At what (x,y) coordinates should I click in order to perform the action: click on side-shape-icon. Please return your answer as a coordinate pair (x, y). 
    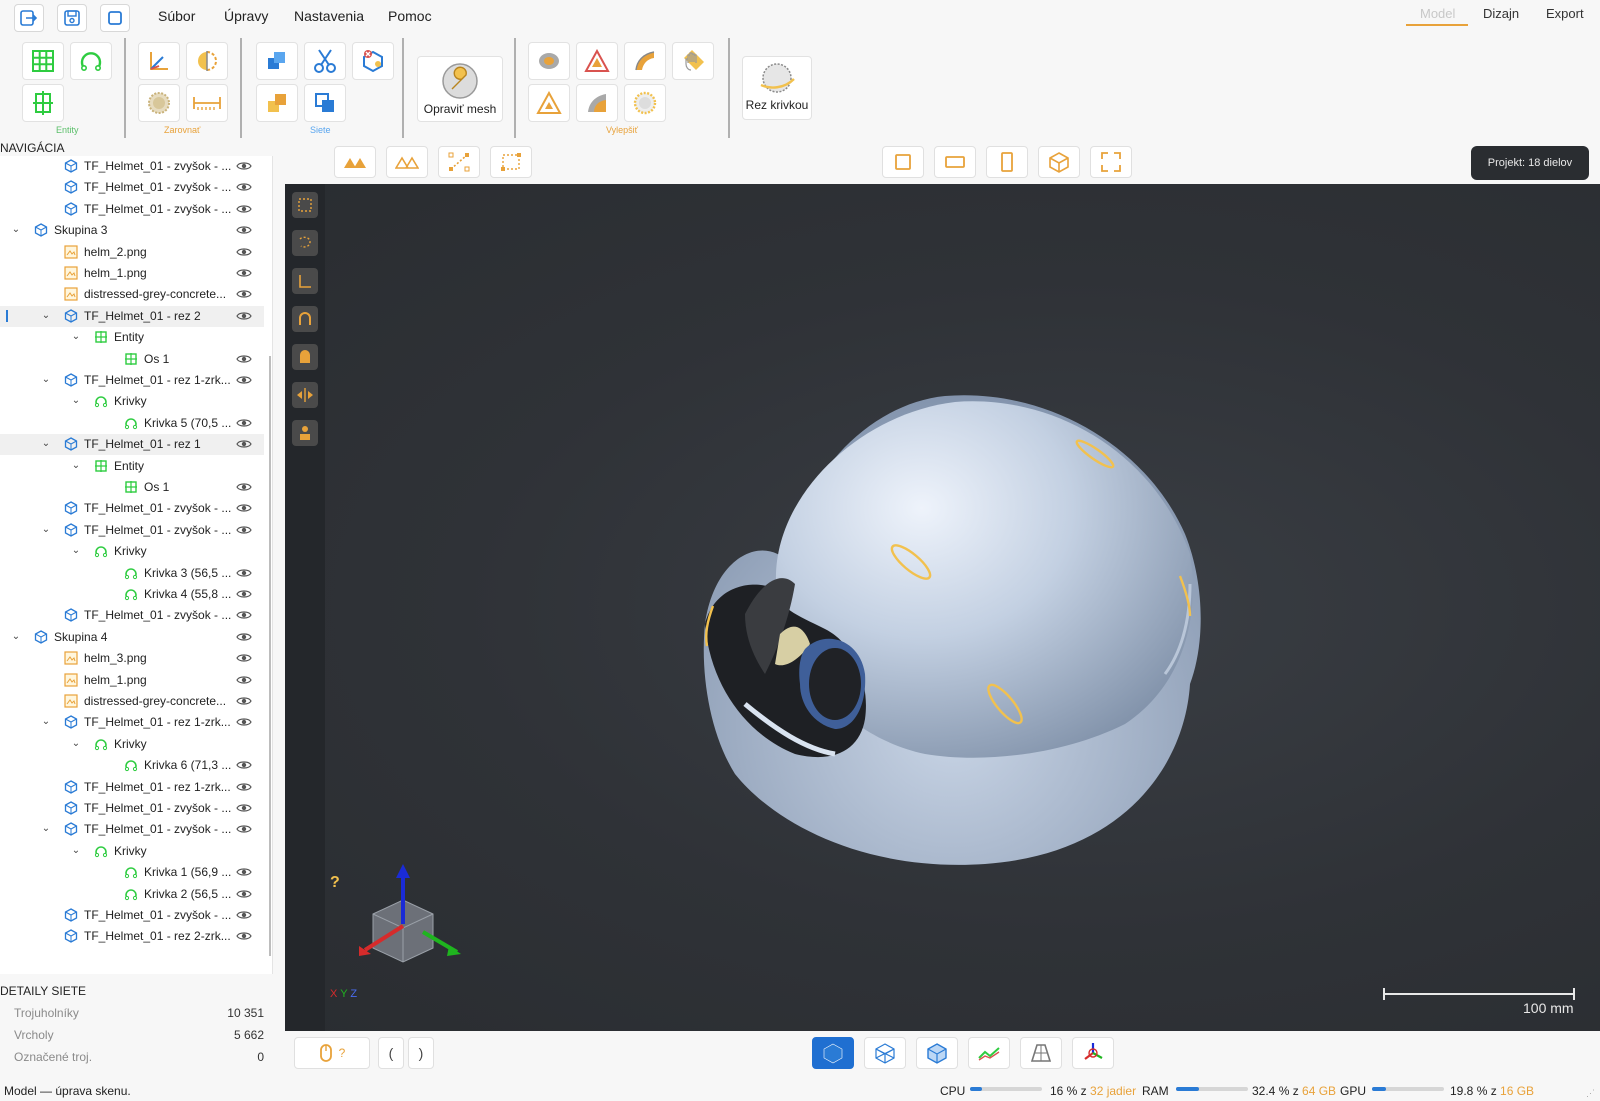
    Looking at the image, I should click on (305, 357).